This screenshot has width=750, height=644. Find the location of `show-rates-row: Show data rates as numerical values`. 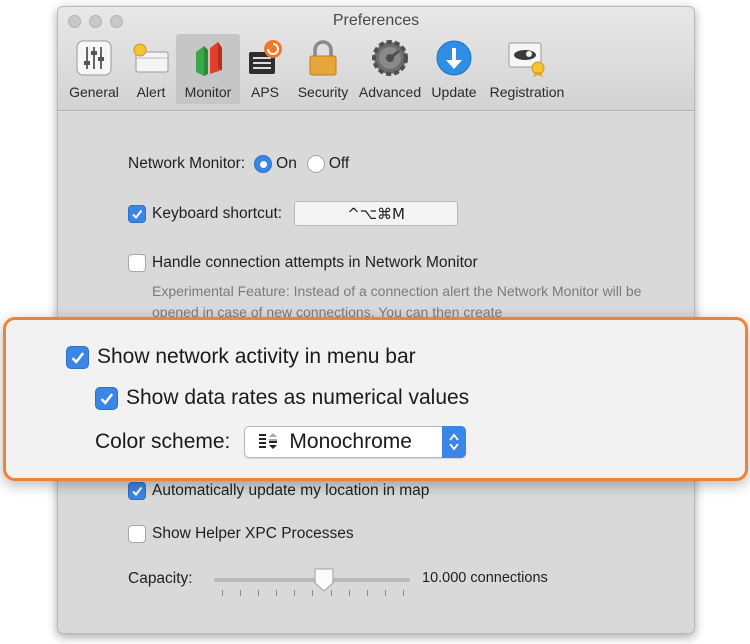

show-rates-row: Show data rates as numerical values is located at coordinates (282, 398).